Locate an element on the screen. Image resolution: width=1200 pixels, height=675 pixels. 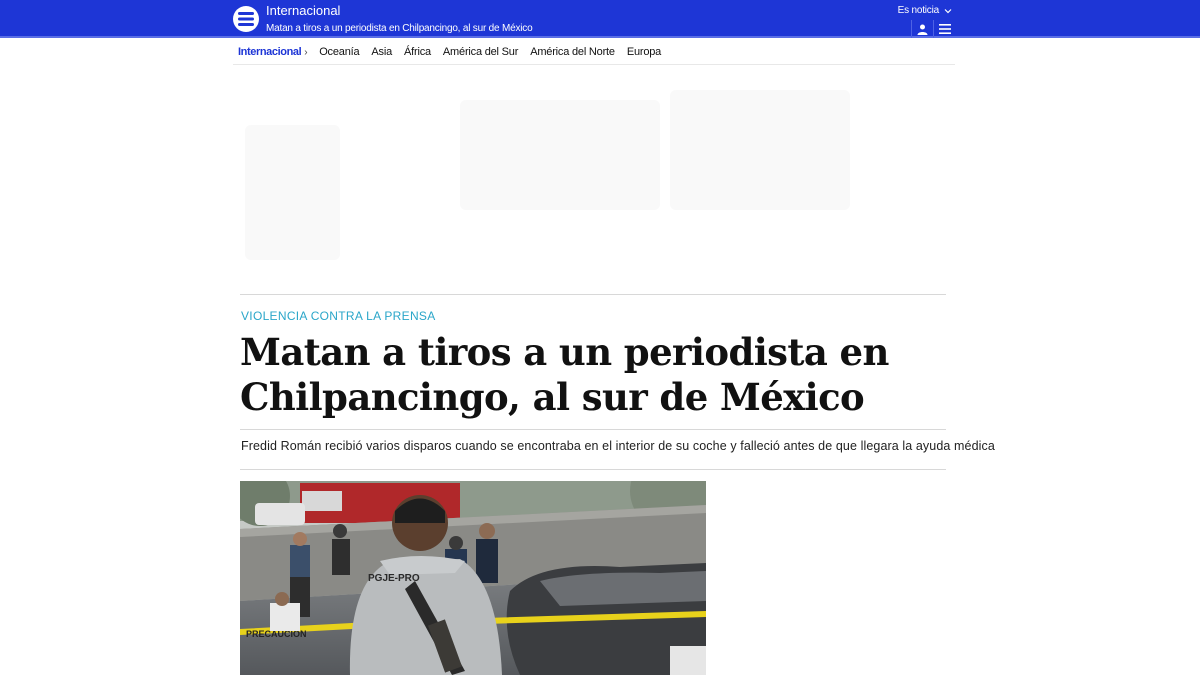
logo-menu-icon is located at coordinates (246, 19).